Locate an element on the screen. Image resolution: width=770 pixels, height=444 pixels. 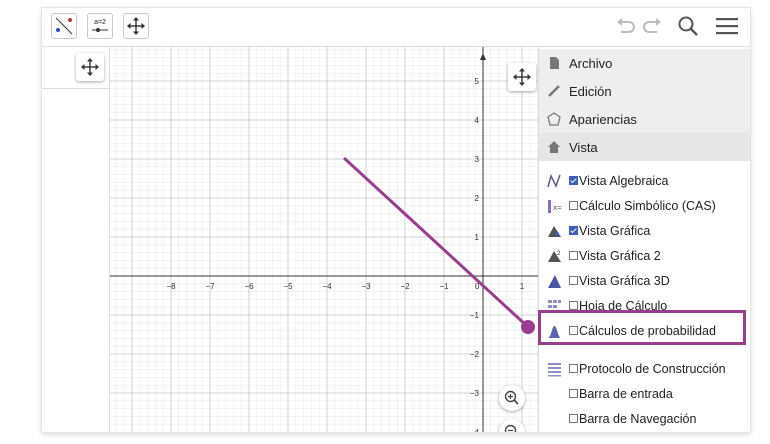
view-item-label: Barra de Navegación is located at coordinates (638, 419).